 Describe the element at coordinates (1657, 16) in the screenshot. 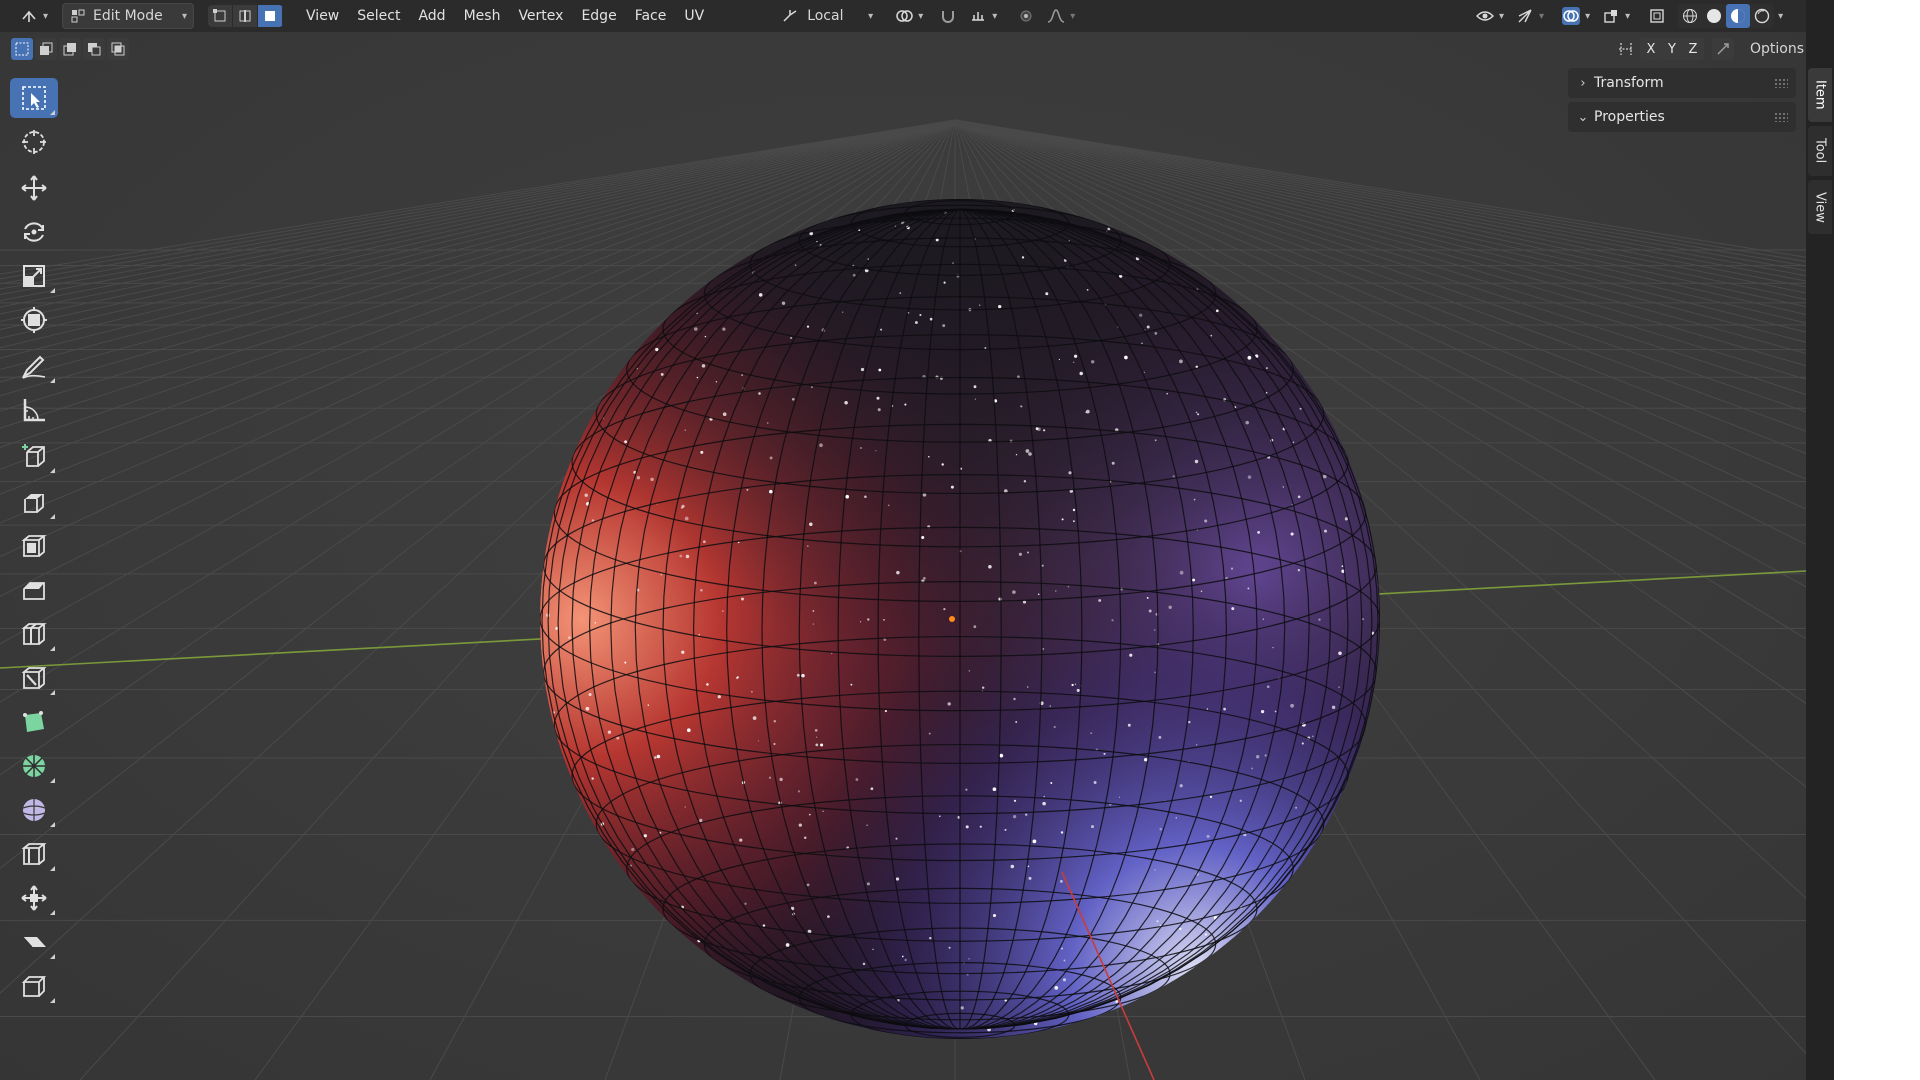

I see `xray-toggle` at that location.